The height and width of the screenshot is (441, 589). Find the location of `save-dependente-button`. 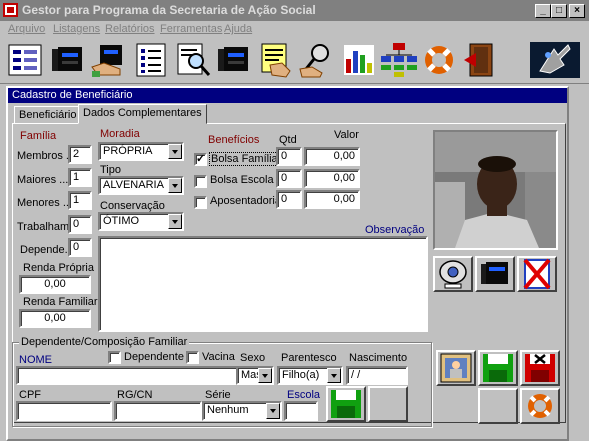

save-dependente-button is located at coordinates (346, 404).